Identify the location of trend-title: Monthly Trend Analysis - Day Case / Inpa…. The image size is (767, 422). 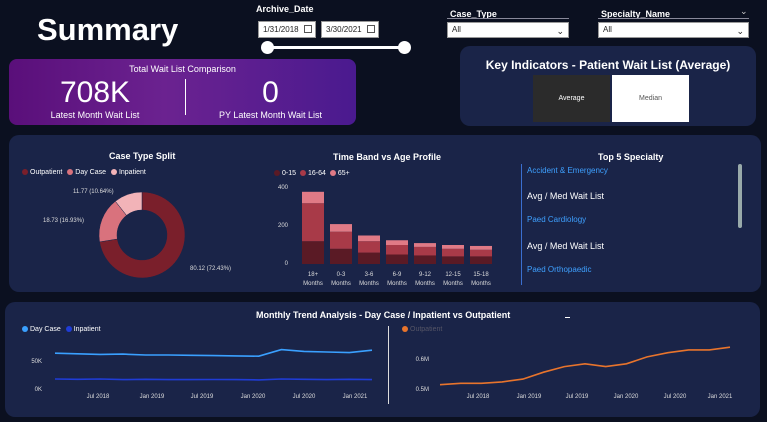
(383, 315).